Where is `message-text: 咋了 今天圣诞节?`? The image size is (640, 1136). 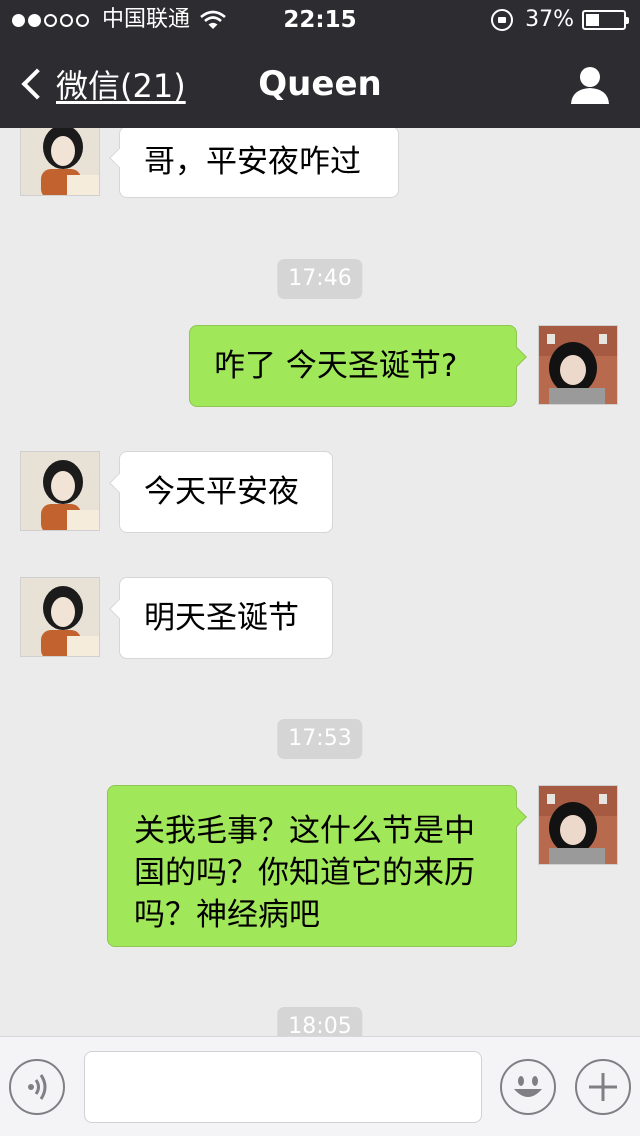 message-text: 咋了 今天圣诞节? is located at coordinates (336, 366).